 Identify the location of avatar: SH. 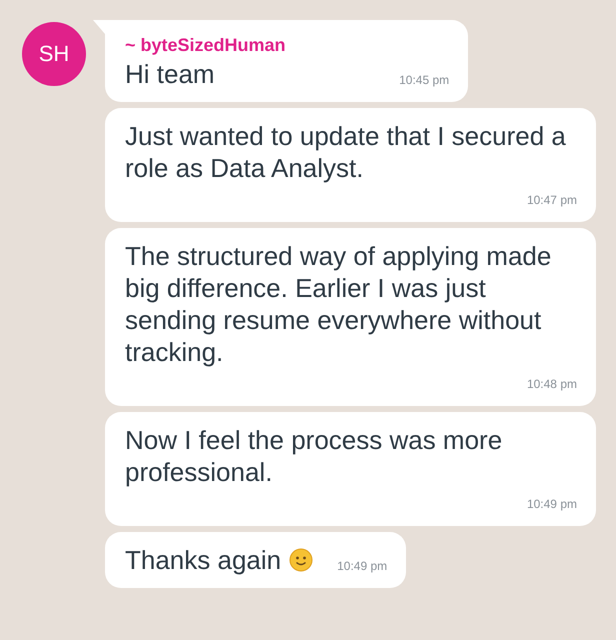
(54, 54).